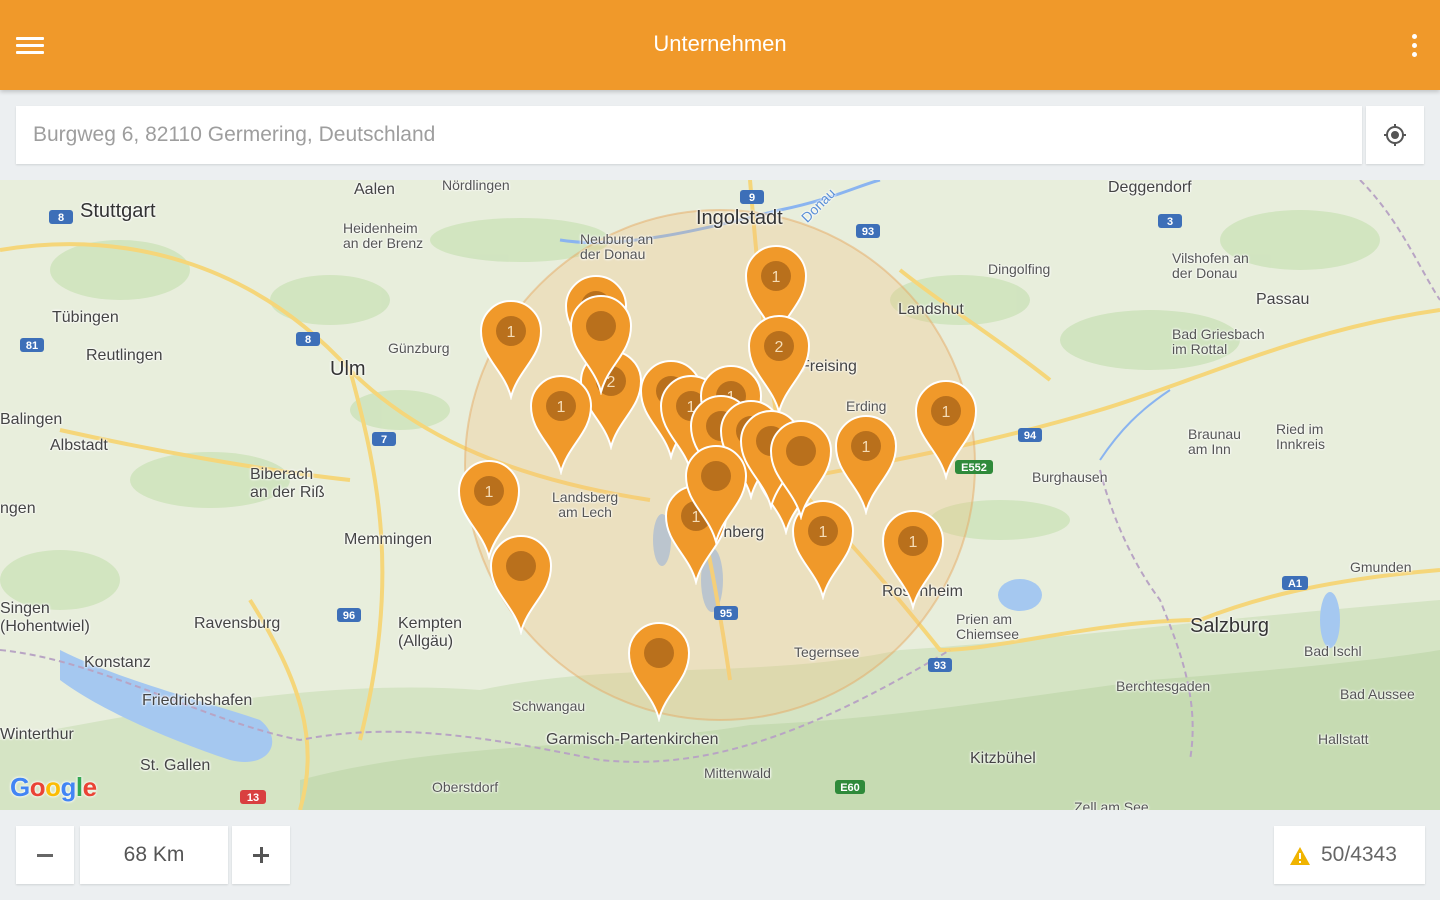 The height and width of the screenshot is (900, 1440). What do you see at coordinates (1283, 299) in the screenshot?
I see `map-label: Passau` at bounding box center [1283, 299].